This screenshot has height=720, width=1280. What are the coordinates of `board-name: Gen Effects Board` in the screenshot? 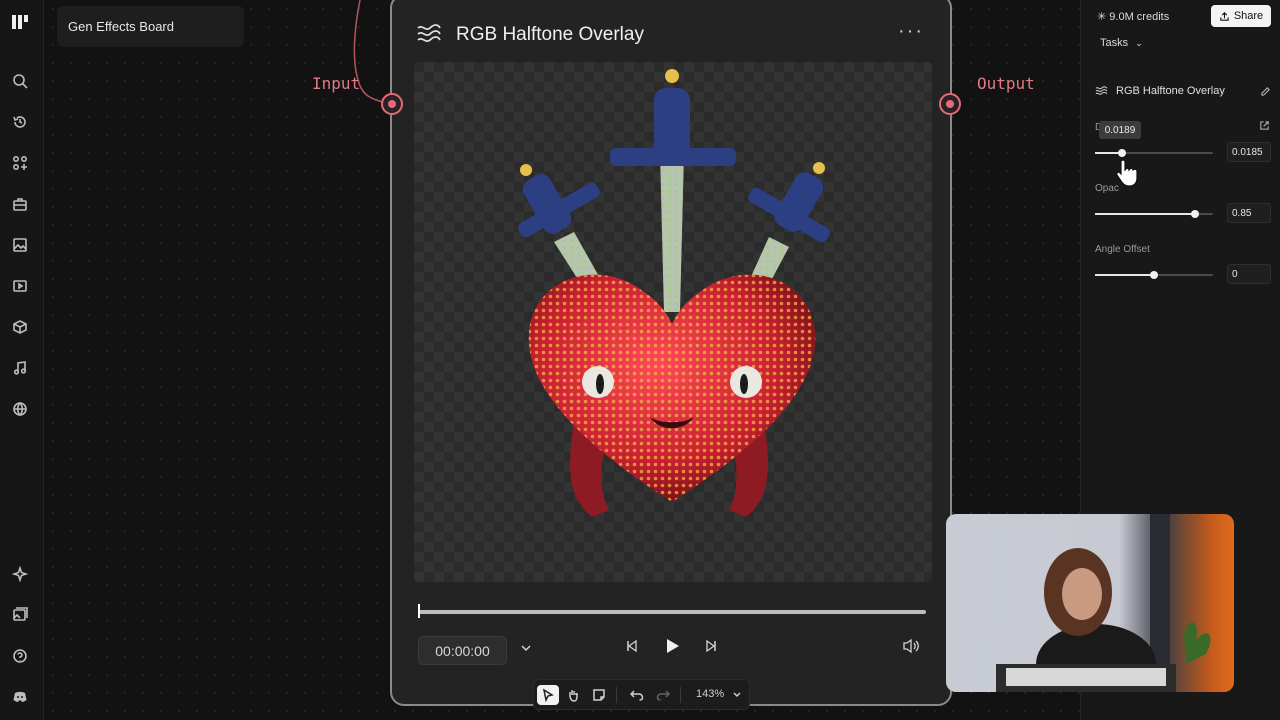 It's located at (150, 26).